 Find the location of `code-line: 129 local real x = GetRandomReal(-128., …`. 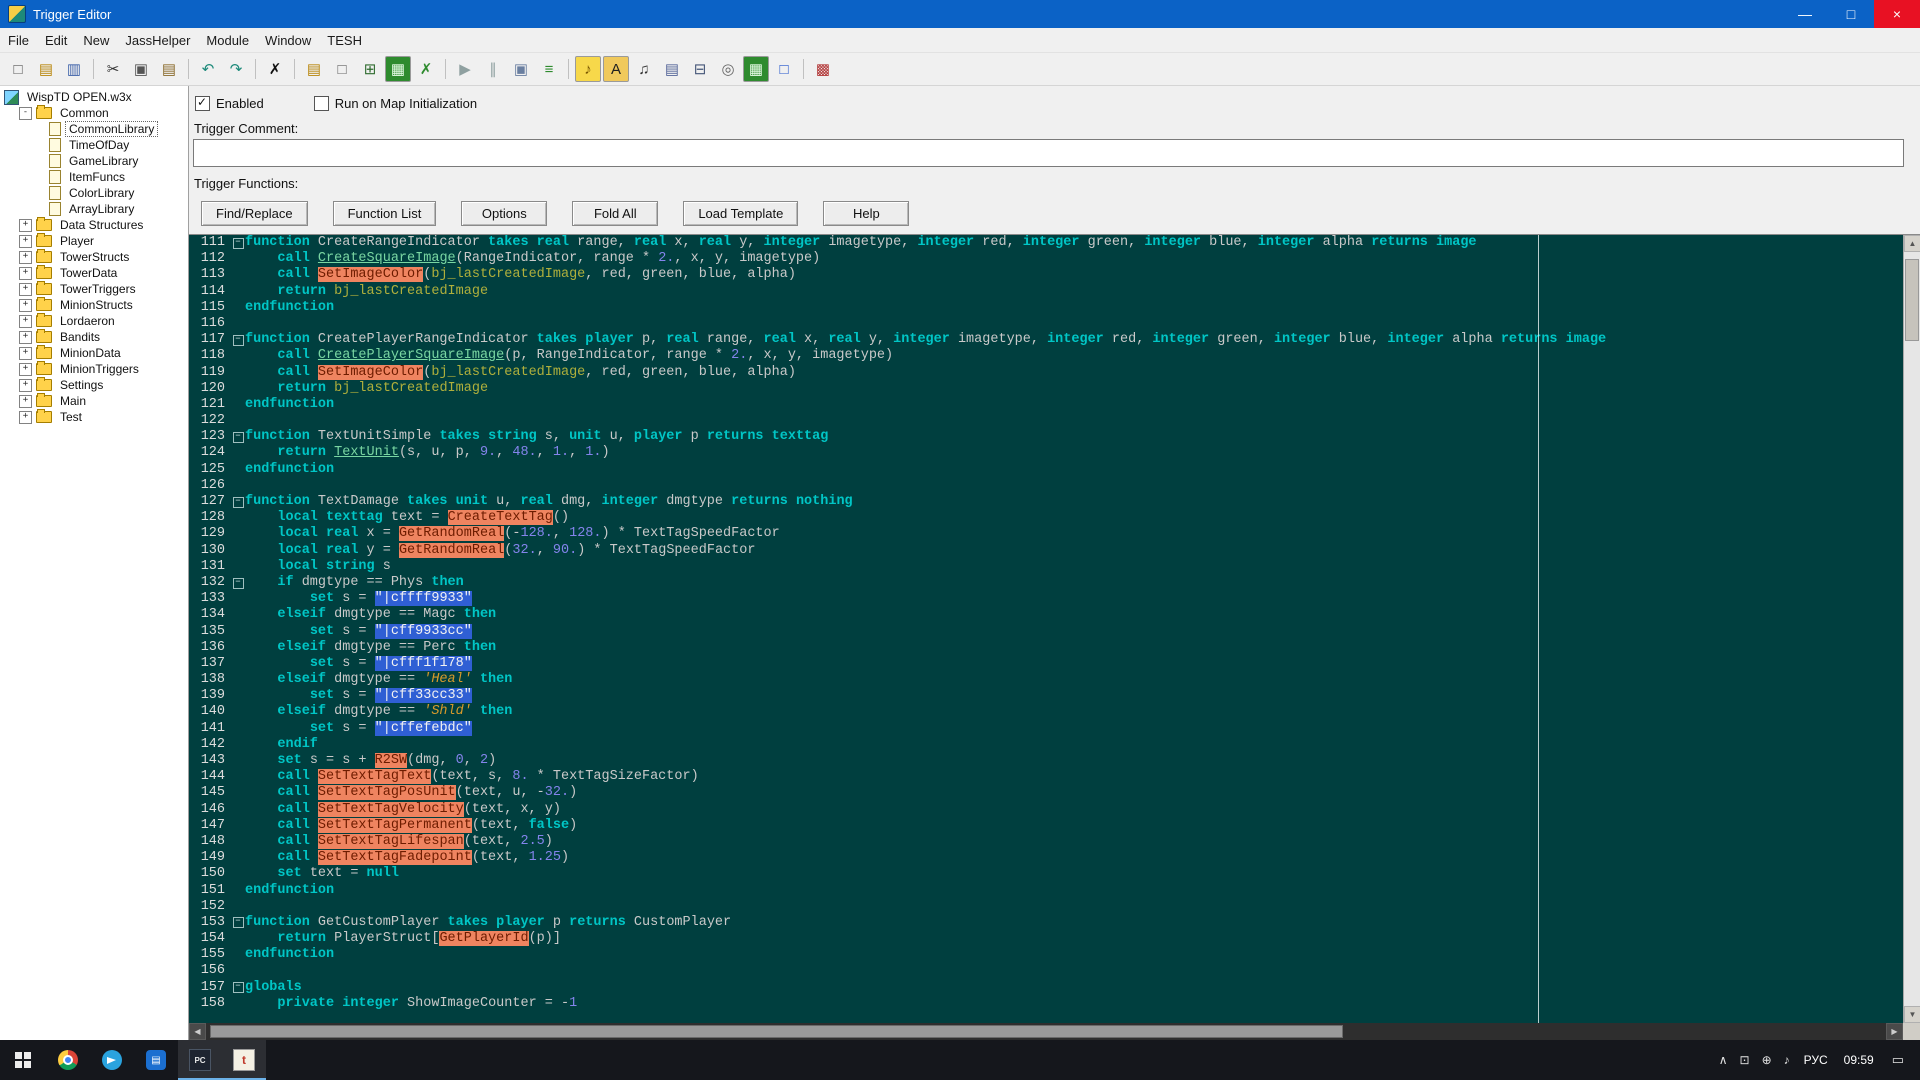

code-line: 129 local real x = GetRandomReal(-128., … is located at coordinates (1046, 534).